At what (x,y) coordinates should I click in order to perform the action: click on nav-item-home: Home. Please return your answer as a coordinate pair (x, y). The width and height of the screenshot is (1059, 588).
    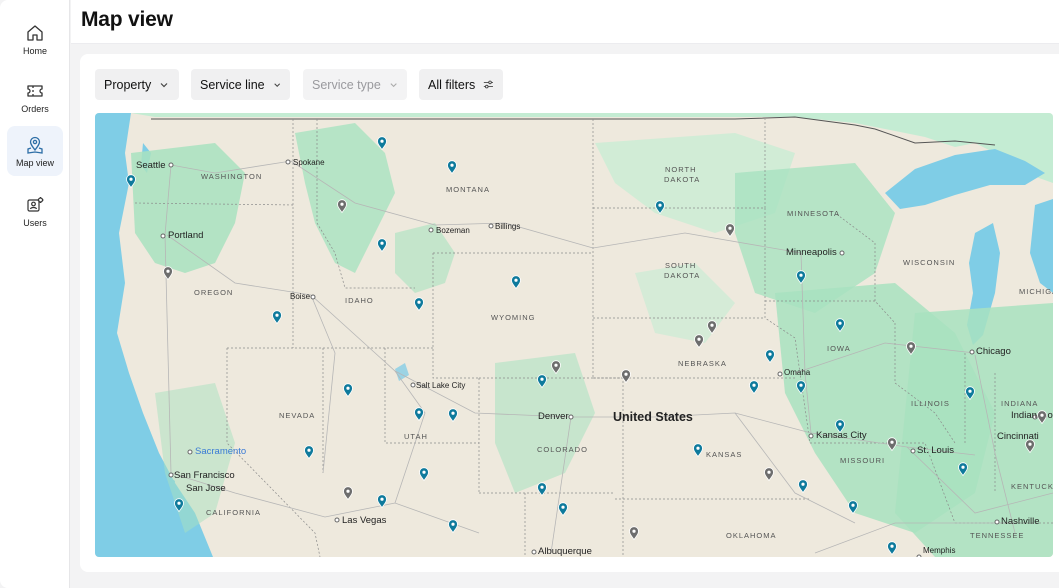
    Looking at the image, I should click on (35, 39).